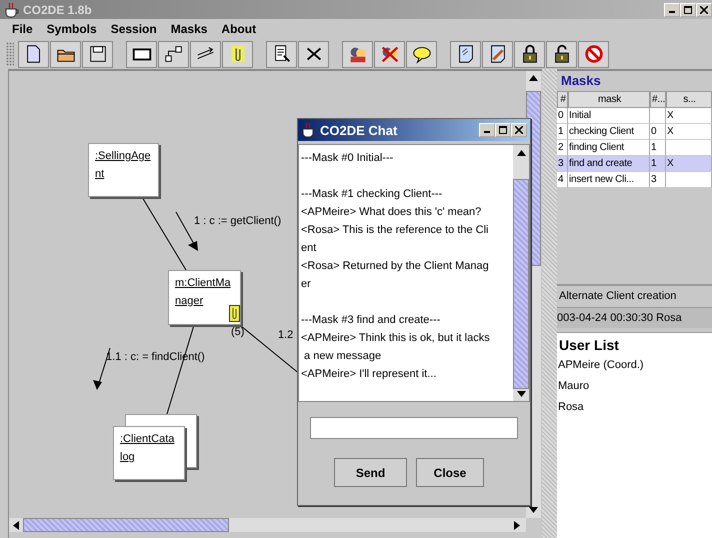 The height and width of the screenshot is (538, 712). I want to click on chat-window-title: CO2DE Chat, so click(359, 130).